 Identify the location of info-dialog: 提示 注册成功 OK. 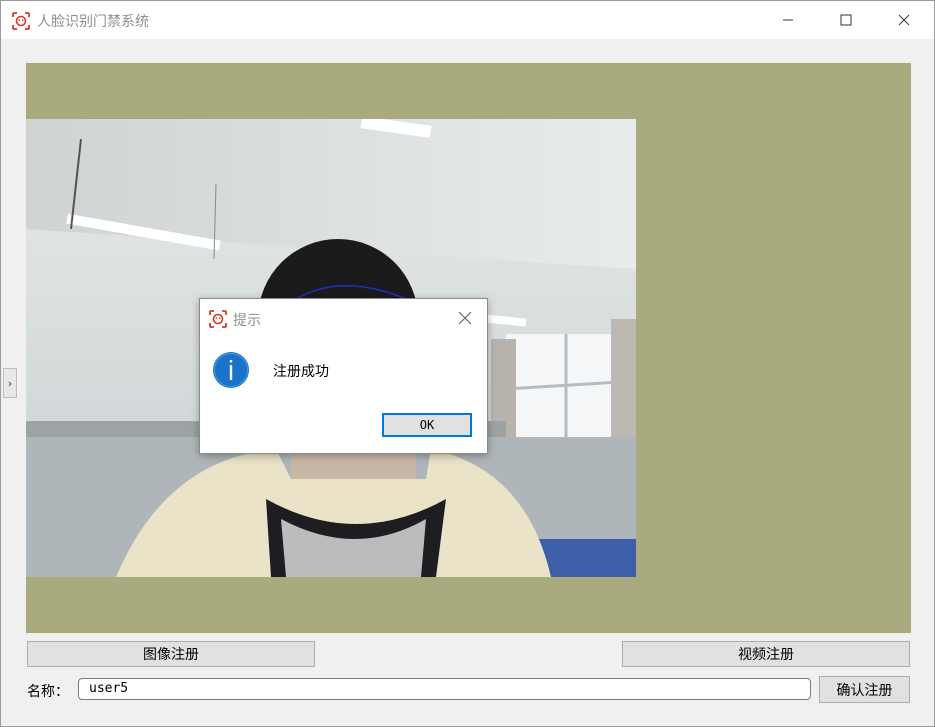
(343, 376).